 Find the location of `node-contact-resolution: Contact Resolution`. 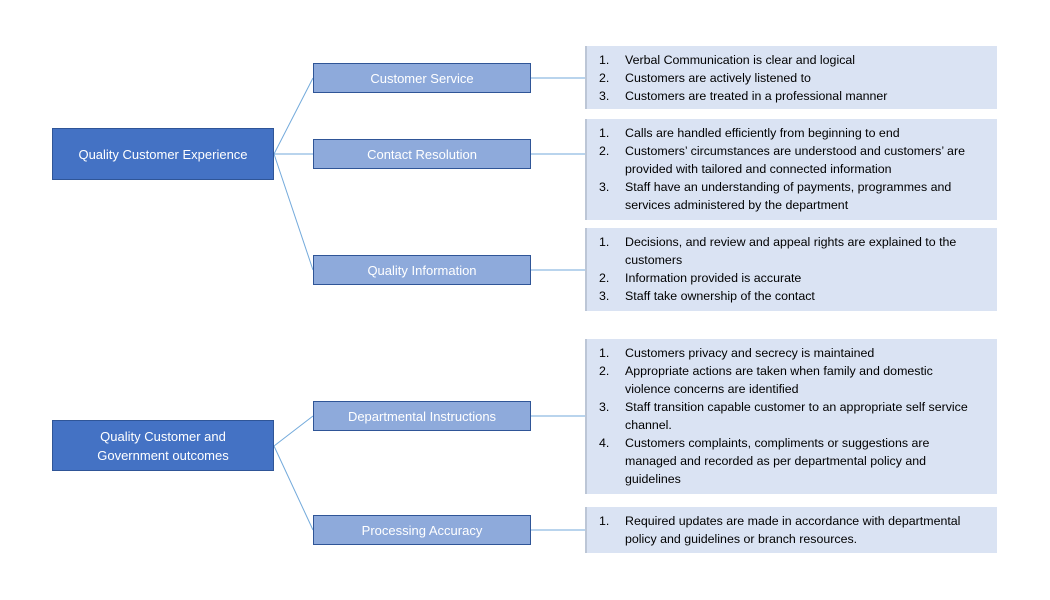

node-contact-resolution: Contact Resolution is located at coordinates (422, 154).